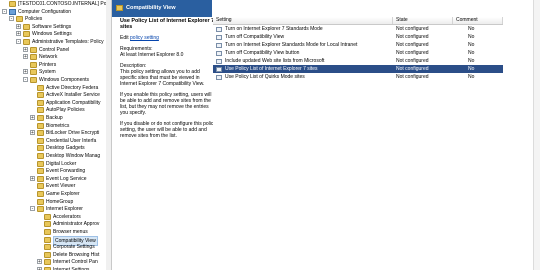 Image resolution: width=540 pixels, height=270 pixels. What do you see at coordinates (108, 135) in the screenshot?
I see `tree-scrollbar` at bounding box center [108, 135].